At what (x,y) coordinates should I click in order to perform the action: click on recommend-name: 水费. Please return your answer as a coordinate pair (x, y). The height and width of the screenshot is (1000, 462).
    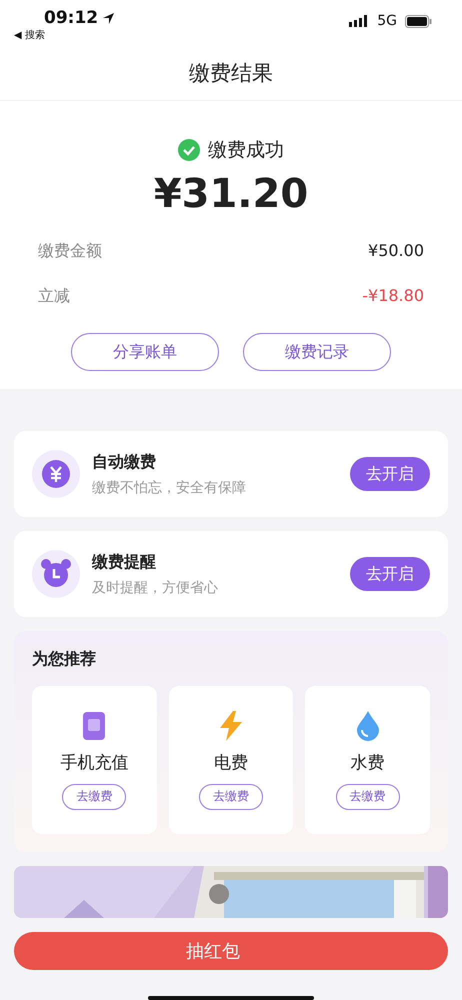
    Looking at the image, I should click on (367, 763).